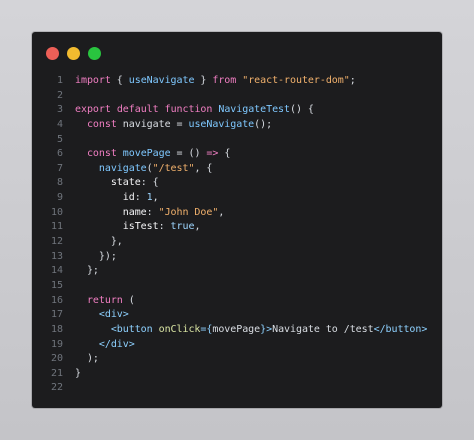 Image resolution: width=474 pixels, height=440 pixels. What do you see at coordinates (60, 183) in the screenshot?
I see `line-number: 8` at bounding box center [60, 183].